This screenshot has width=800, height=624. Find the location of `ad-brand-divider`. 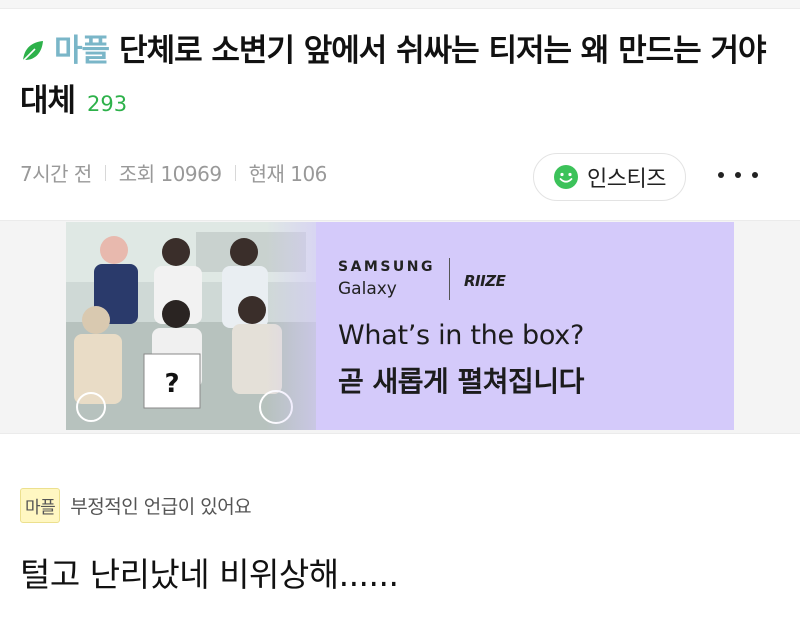

ad-brand-divider is located at coordinates (449, 279).